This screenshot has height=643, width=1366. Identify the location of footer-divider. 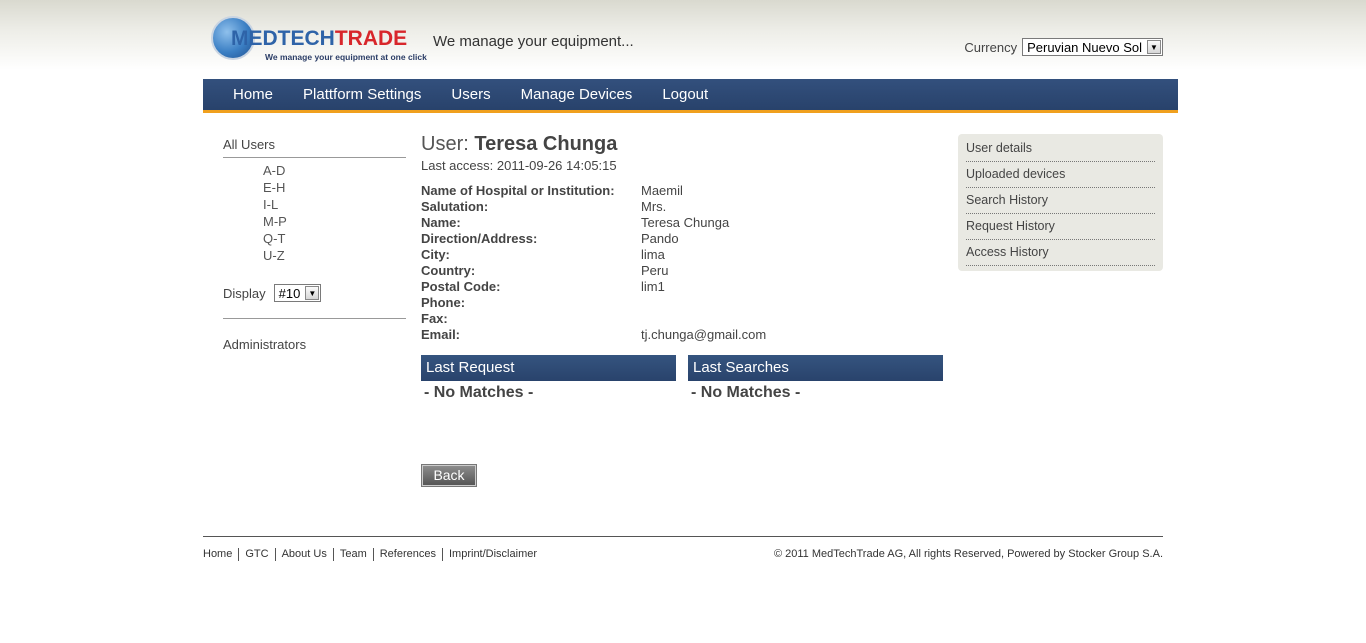
(683, 536).